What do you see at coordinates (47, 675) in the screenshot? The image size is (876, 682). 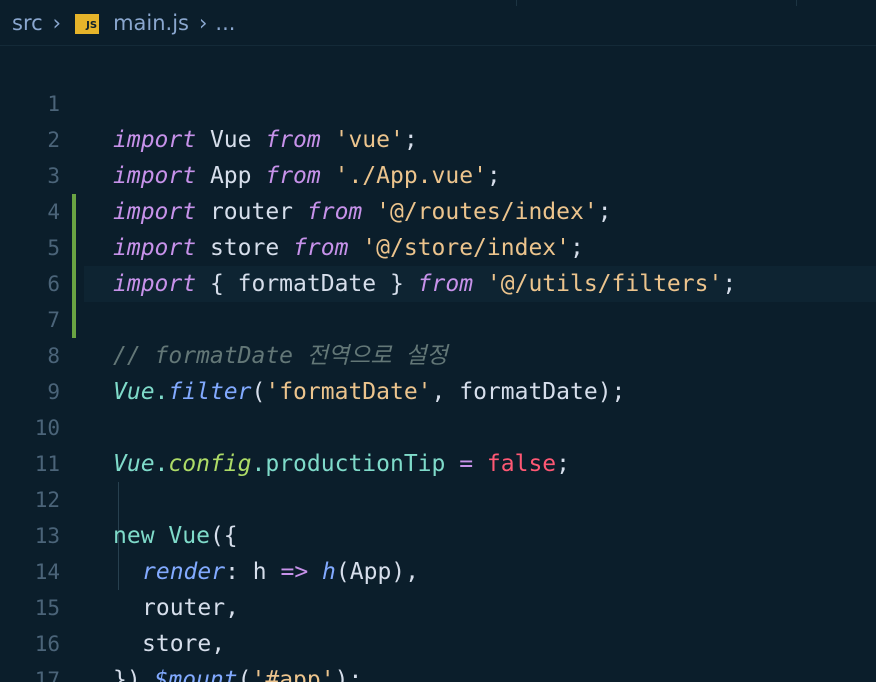 I see `line-number: 17` at bounding box center [47, 675].